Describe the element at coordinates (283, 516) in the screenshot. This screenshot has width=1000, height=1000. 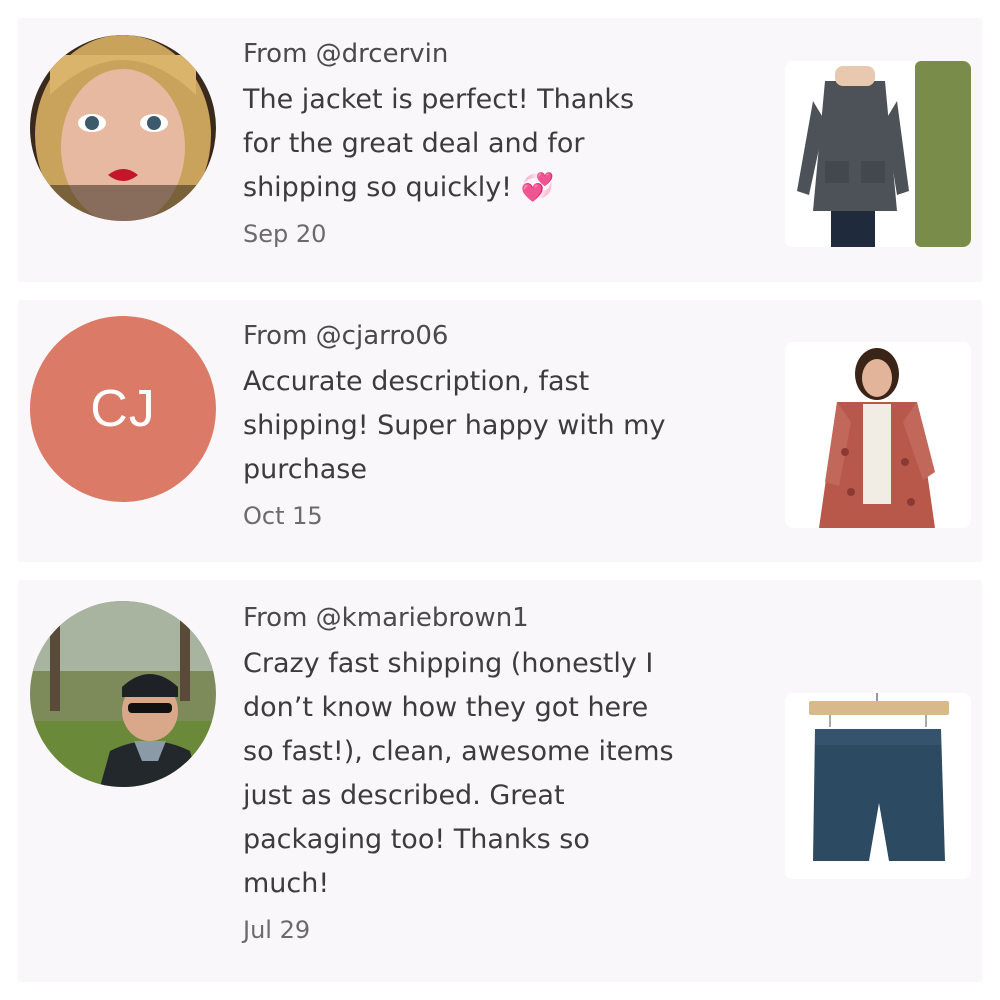
I see `review-date: Oct 15` at that location.